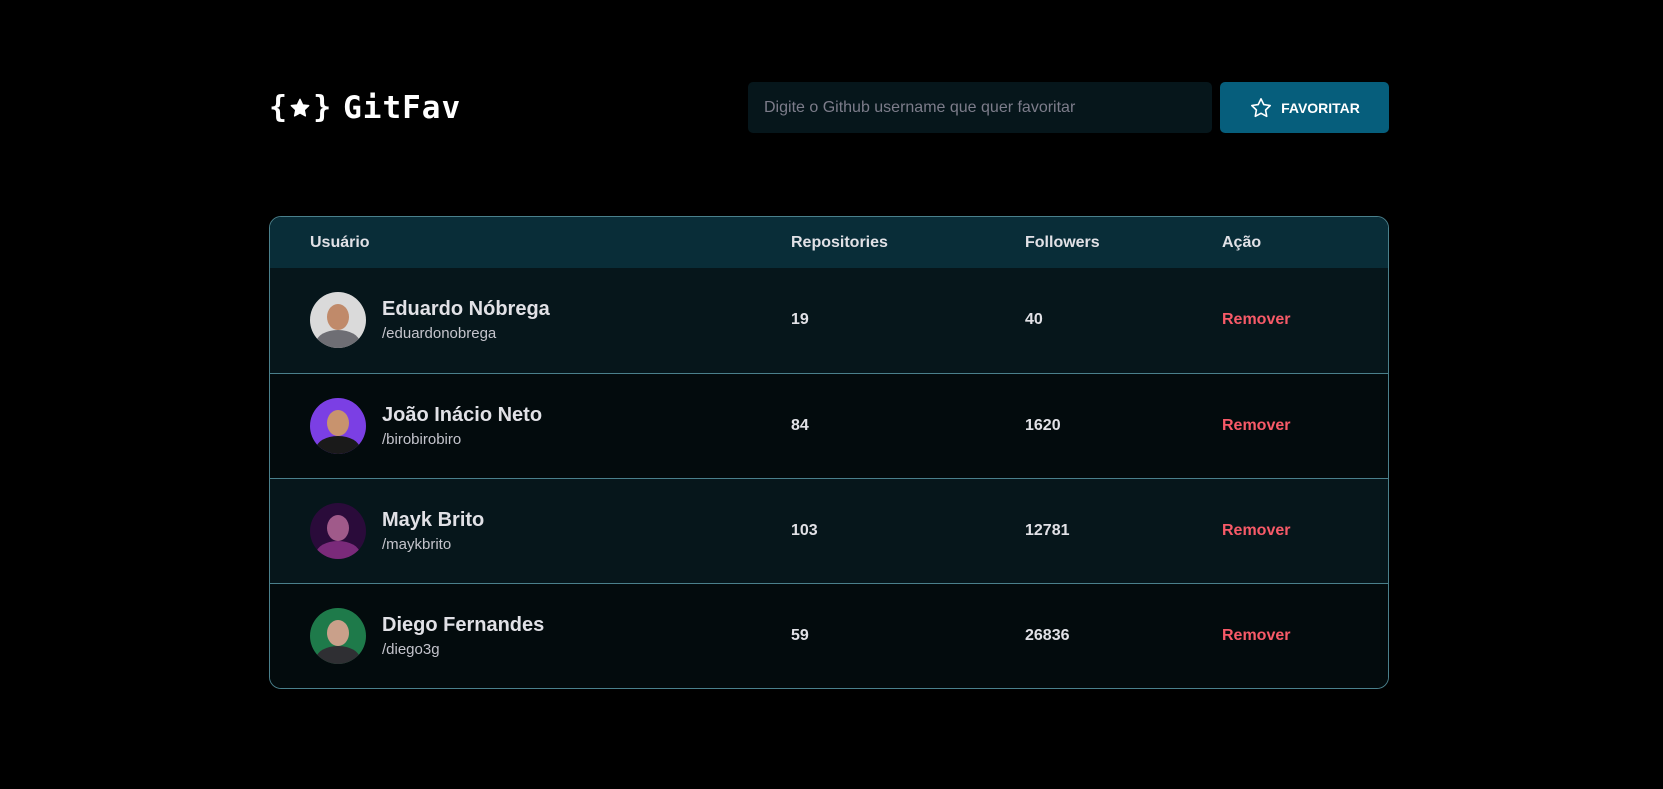 This screenshot has width=1663, height=789. Describe the element at coordinates (463, 624) in the screenshot. I see `user-name: Diego Fernandes` at that location.